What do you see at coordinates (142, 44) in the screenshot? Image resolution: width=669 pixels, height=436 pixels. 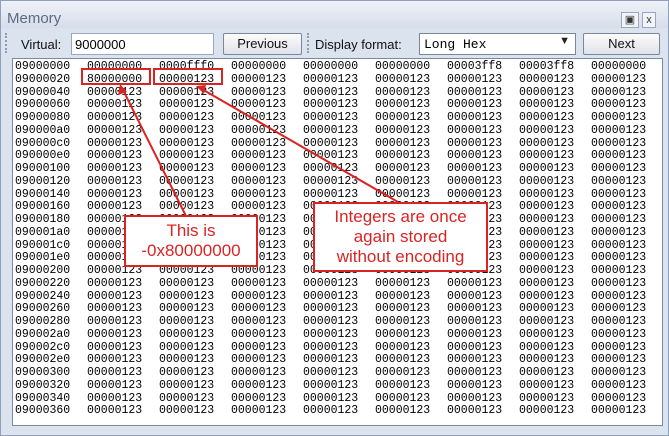 I see `virtual-address-input` at bounding box center [142, 44].